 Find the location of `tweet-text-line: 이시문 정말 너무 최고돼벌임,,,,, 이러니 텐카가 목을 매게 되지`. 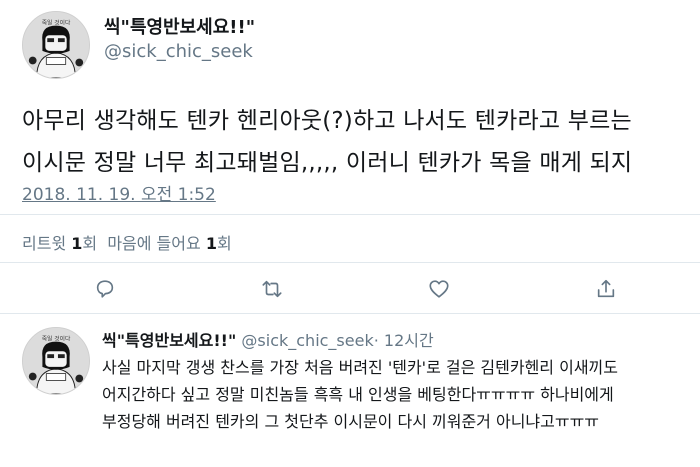

tweet-text-line: 이시문 정말 너무 최고돼벌임,,,,, 이러니 텐카가 목을 매게 되지 is located at coordinates (327, 163).